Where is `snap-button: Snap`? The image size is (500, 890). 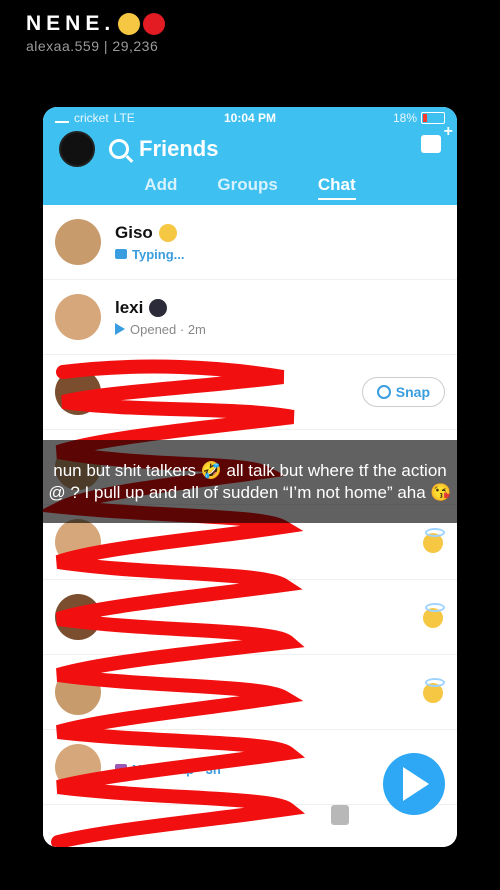
snap-button: Snap is located at coordinates (403, 392).